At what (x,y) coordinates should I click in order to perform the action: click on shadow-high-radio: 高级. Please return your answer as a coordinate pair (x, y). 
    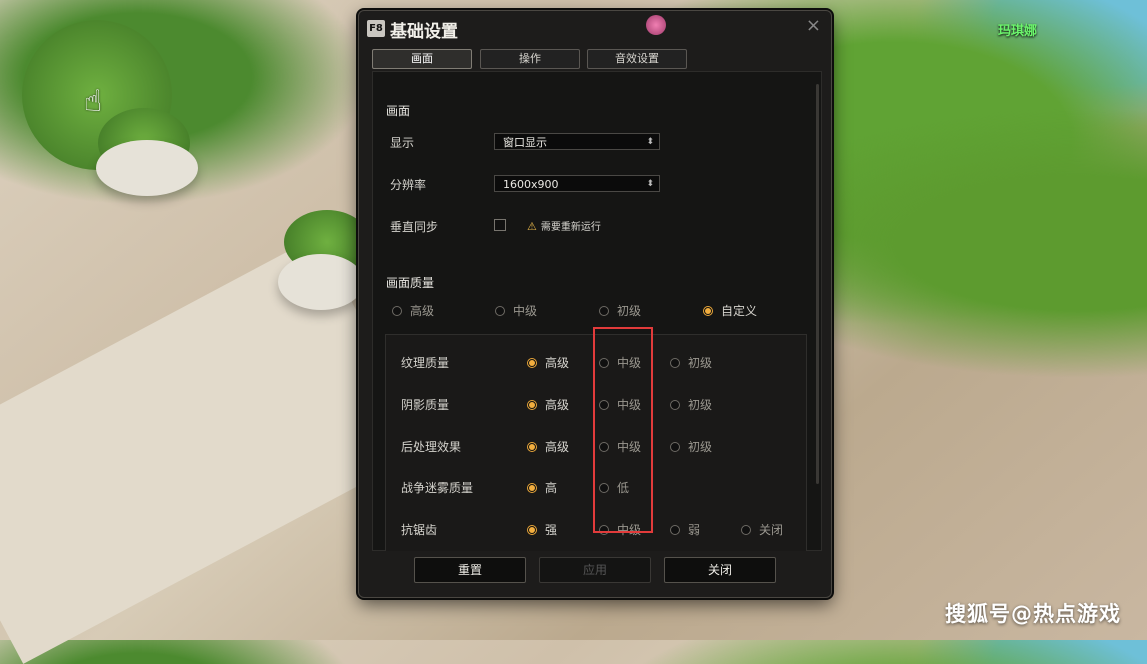
    Looking at the image, I should click on (548, 404).